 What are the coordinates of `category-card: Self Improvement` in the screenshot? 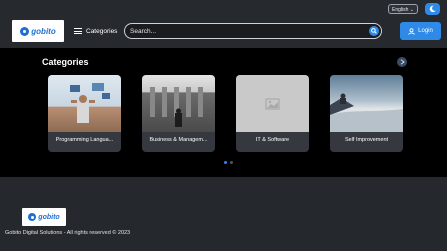 It's located at (366, 113).